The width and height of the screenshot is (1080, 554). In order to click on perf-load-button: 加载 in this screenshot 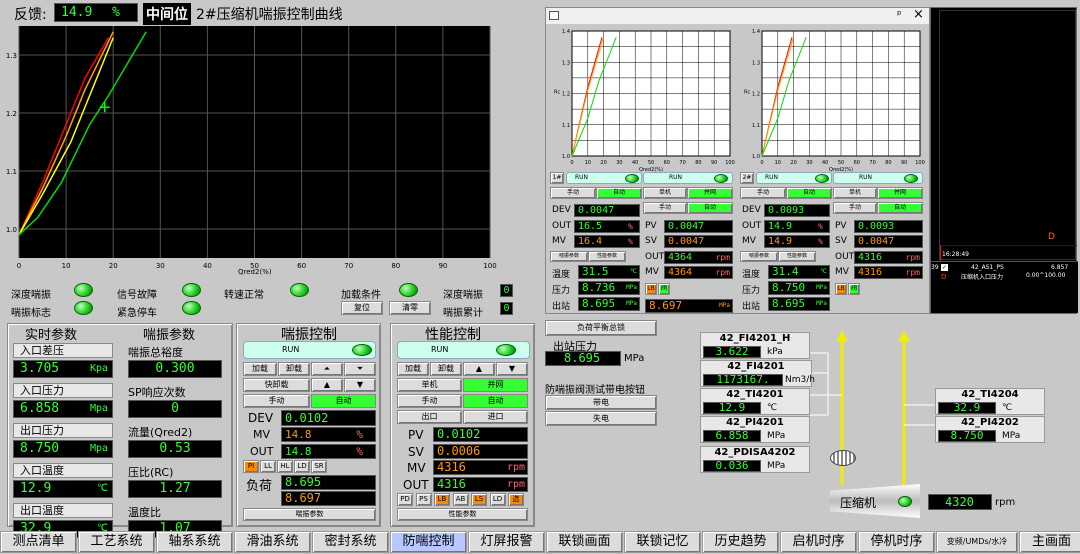, I will do `click(413, 369)`.